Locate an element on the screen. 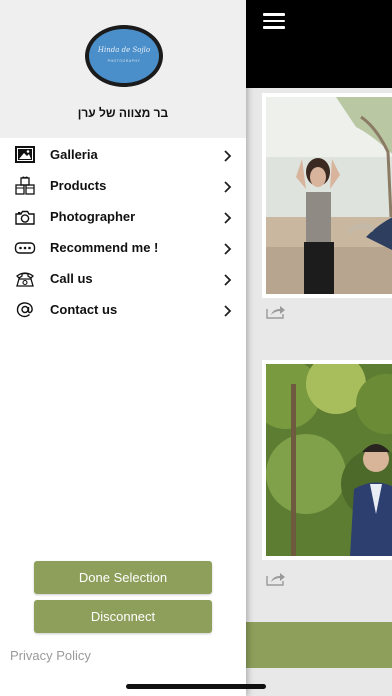 The height and width of the screenshot is (696, 392). phone-icon is located at coordinates (25, 279).